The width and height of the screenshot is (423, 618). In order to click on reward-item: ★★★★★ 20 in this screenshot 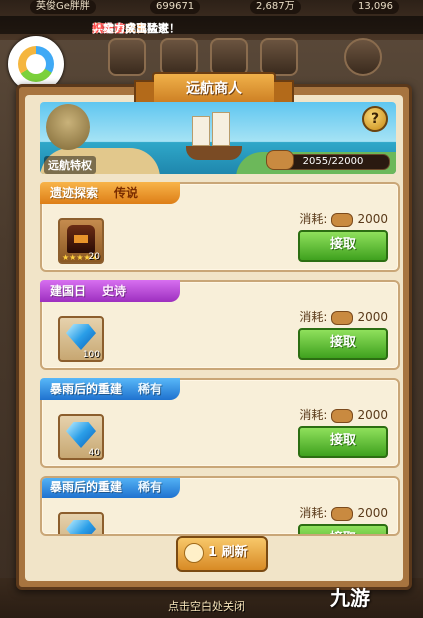, I will do `click(81, 241)`.